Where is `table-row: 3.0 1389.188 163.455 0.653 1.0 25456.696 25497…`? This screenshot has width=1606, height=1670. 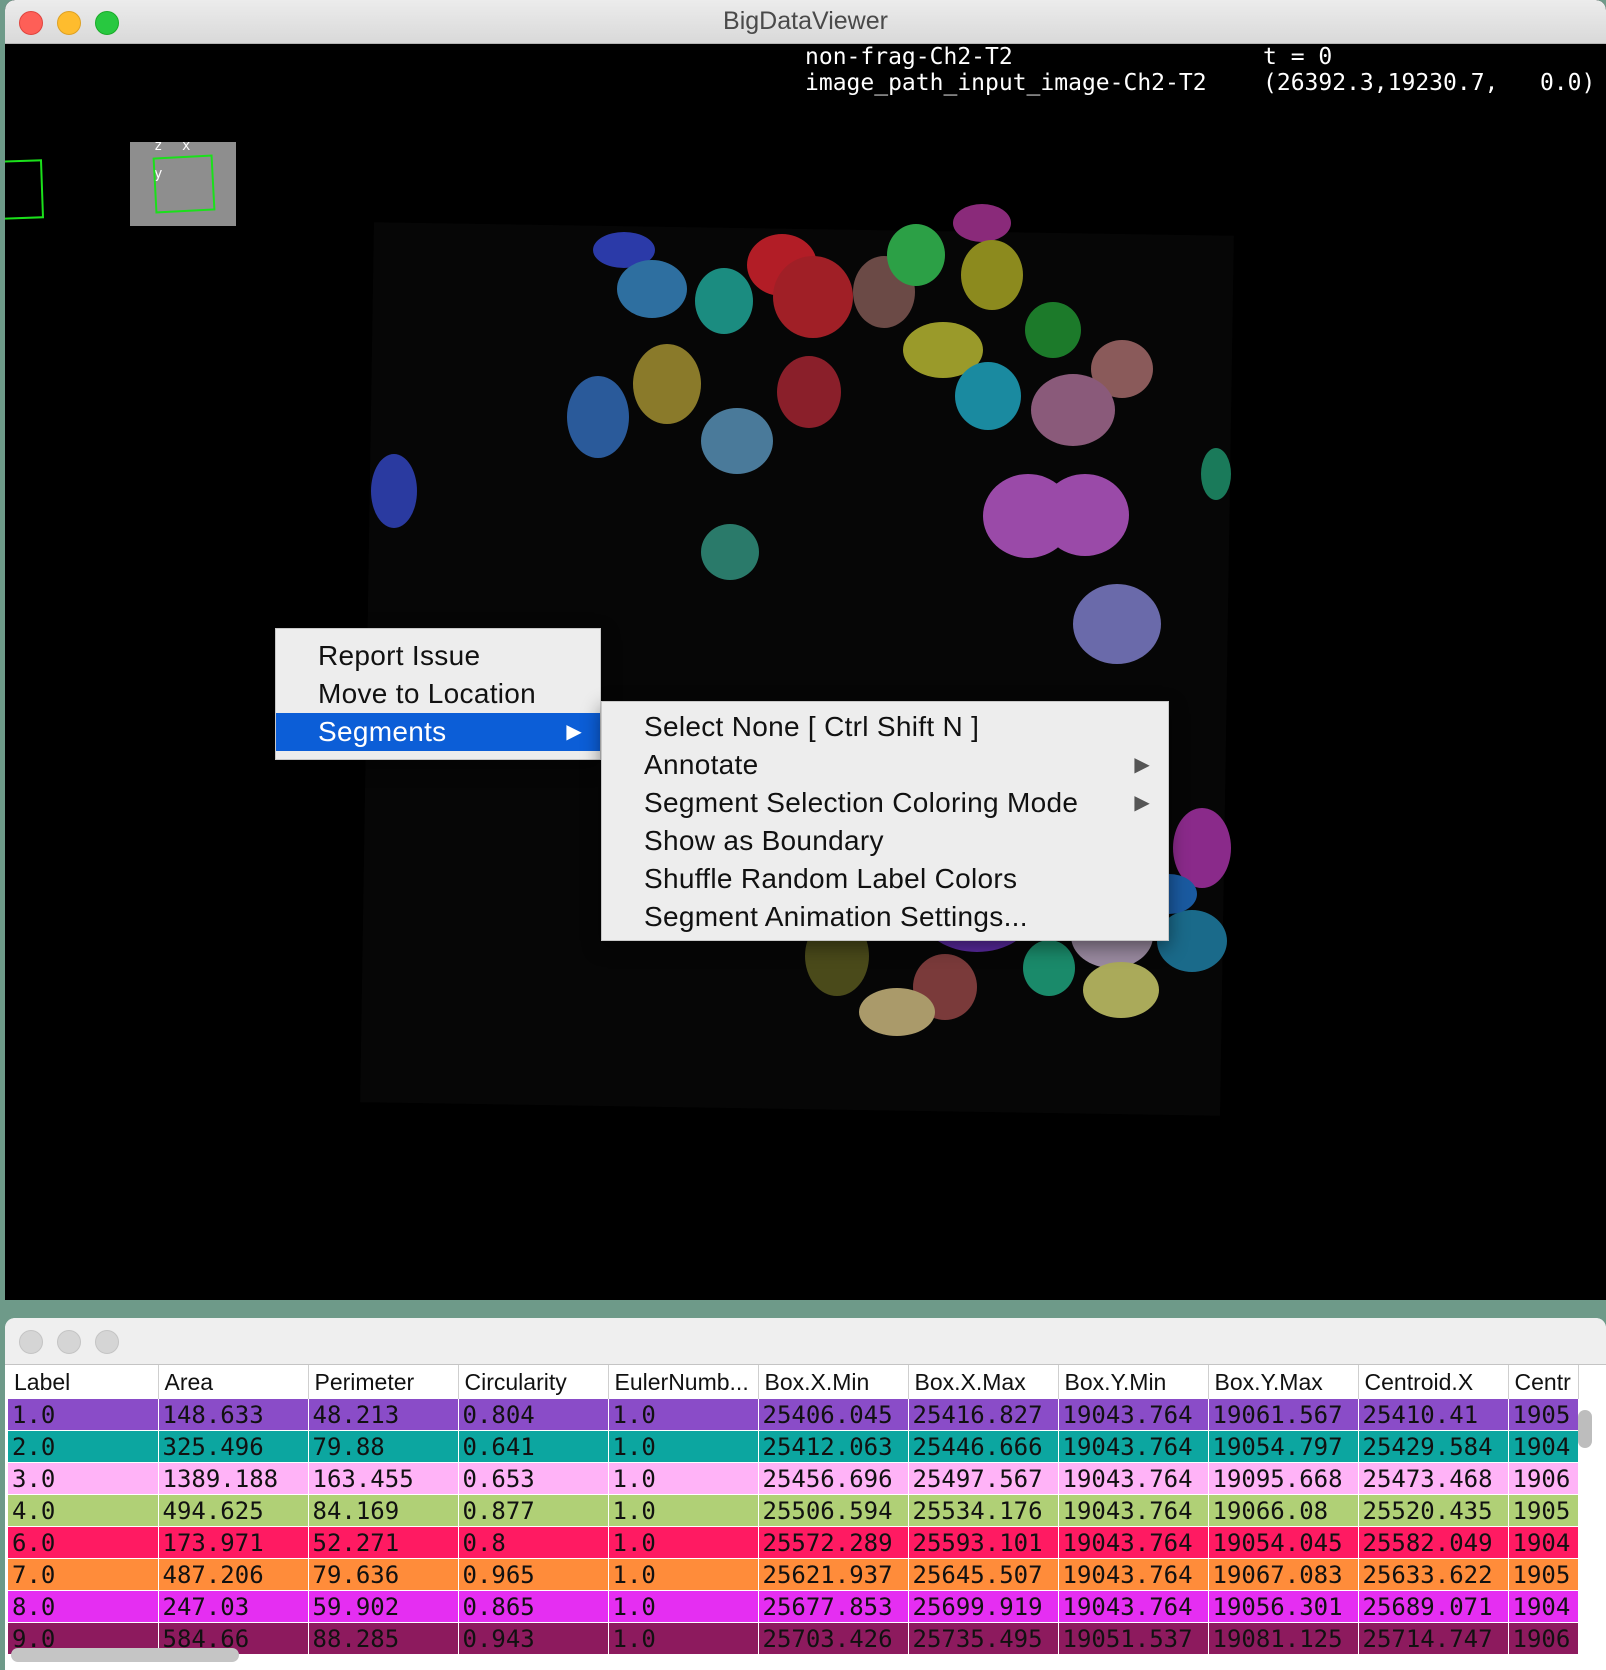 table-row: 3.0 1389.188 163.455 0.653 1.0 25456.696 25497… is located at coordinates (793, 1478).